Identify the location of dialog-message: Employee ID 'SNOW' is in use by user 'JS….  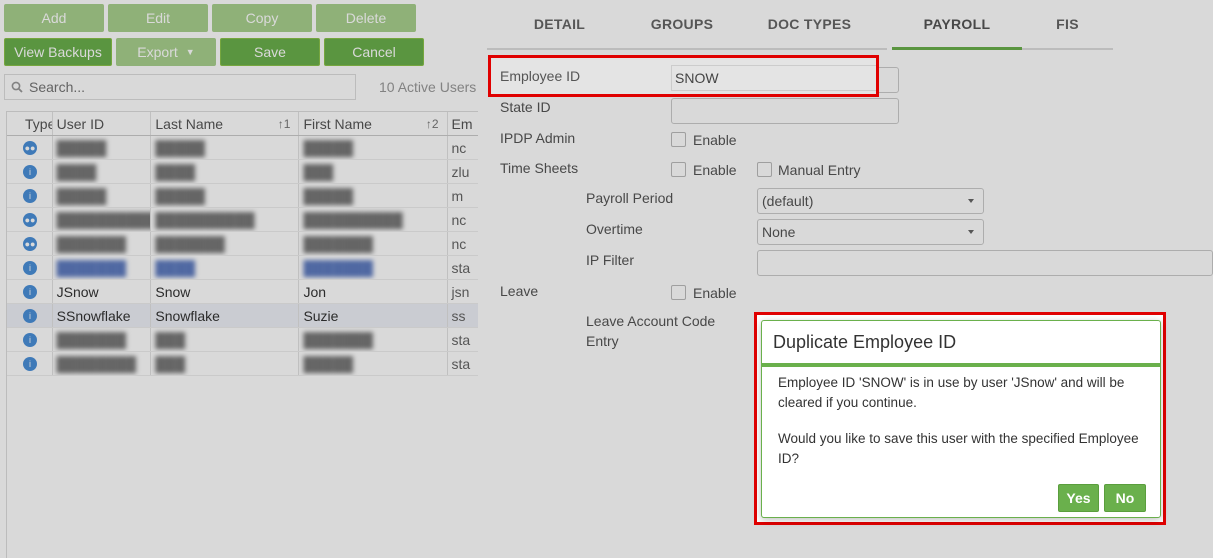
(951, 392).